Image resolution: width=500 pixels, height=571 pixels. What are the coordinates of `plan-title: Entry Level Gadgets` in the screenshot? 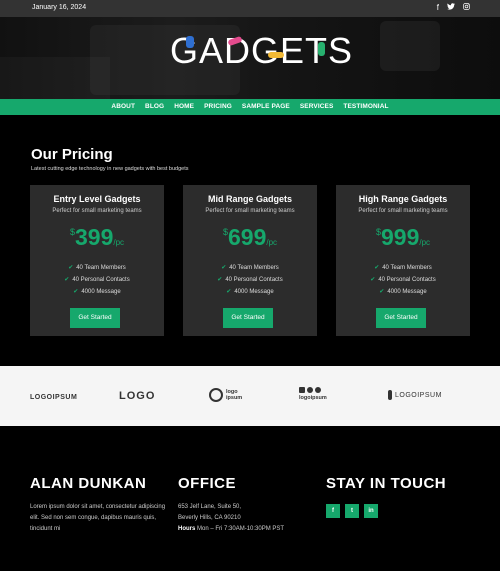 It's located at (97, 199).